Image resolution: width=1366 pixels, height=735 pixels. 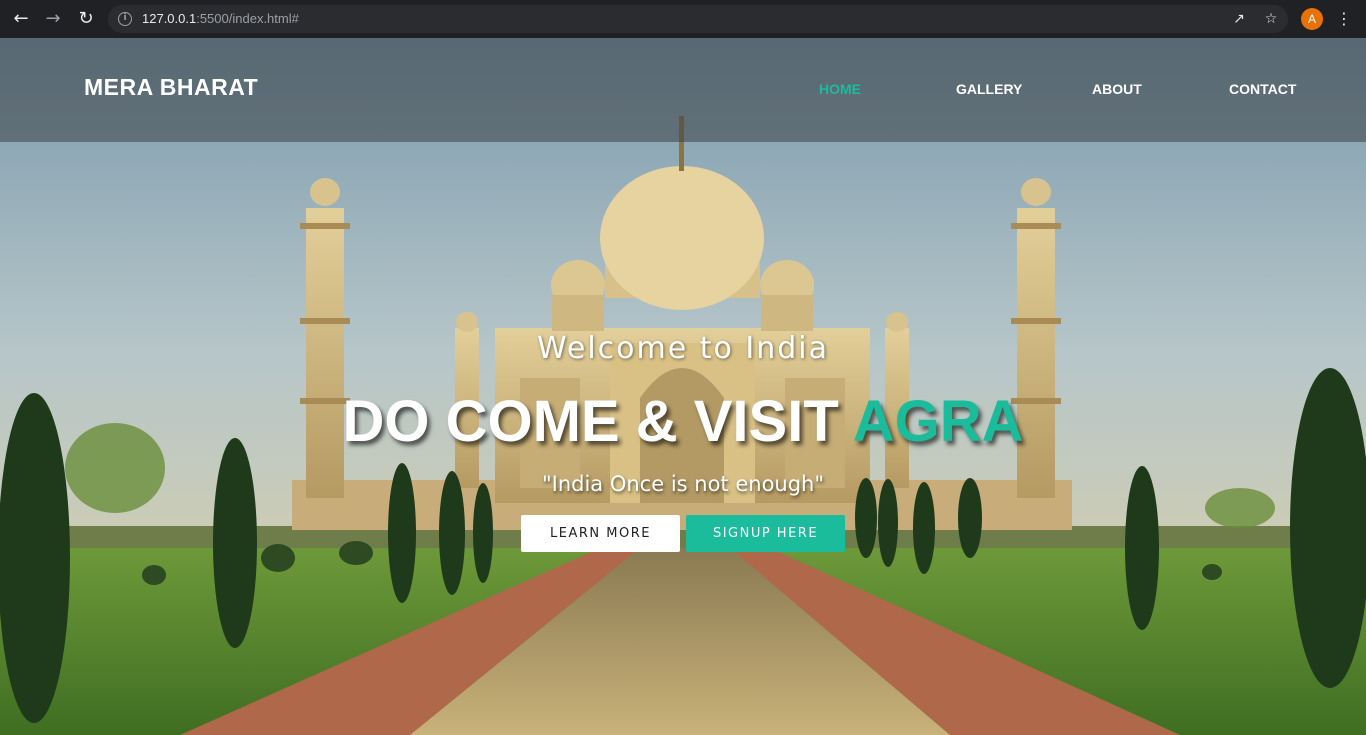 I want to click on profile-avatar: A, so click(x=1312, y=19).